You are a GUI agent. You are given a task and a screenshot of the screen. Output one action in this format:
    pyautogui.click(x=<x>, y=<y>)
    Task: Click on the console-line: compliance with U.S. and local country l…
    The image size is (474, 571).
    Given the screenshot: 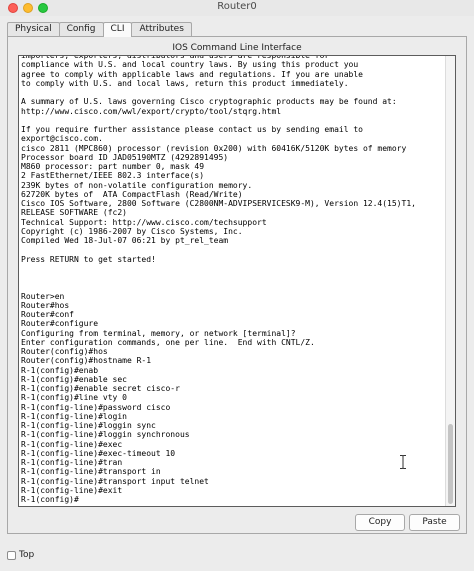 What is the action you would take?
    pyautogui.click(x=190, y=65)
    